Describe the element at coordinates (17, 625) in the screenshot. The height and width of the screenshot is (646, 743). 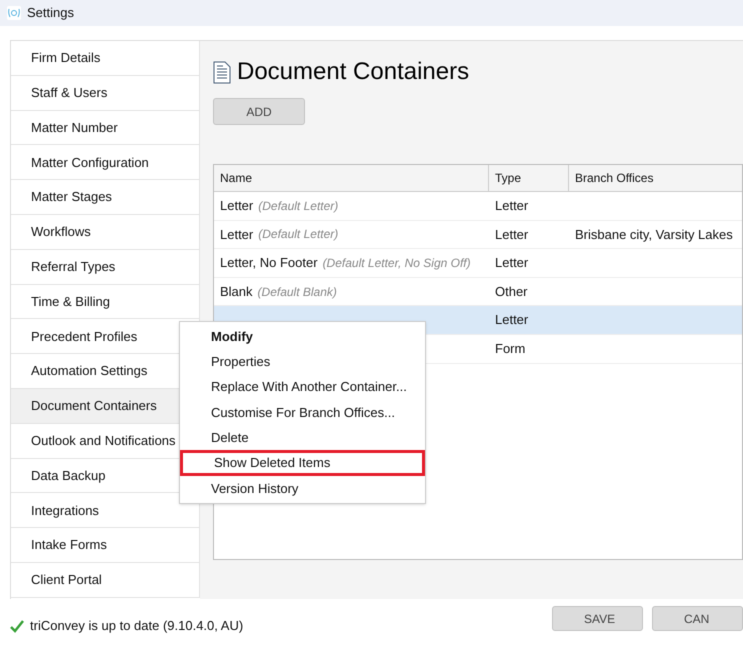
I see `check-icon` at that location.